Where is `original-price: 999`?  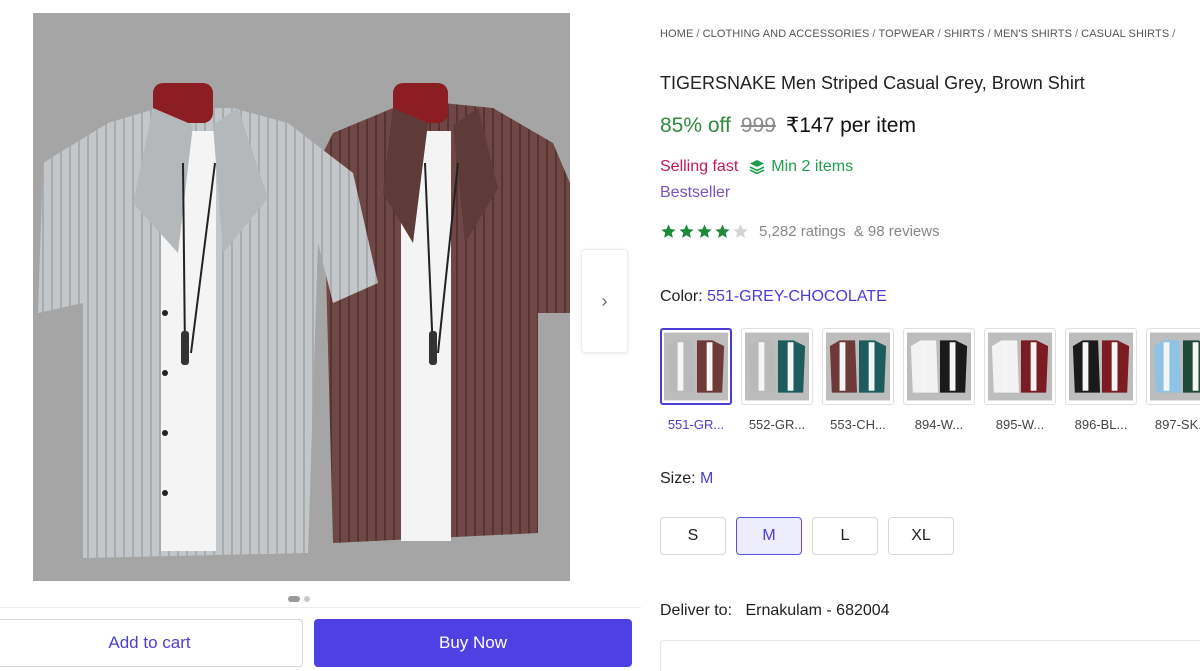 original-price: 999 is located at coordinates (758, 125).